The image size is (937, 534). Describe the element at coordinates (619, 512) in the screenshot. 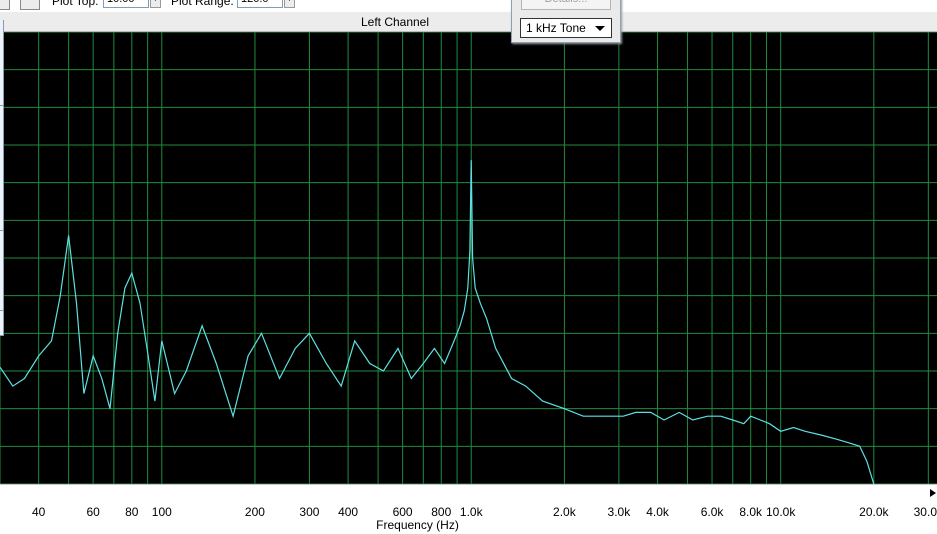

I see `x-tick-label: 3.0k` at that location.